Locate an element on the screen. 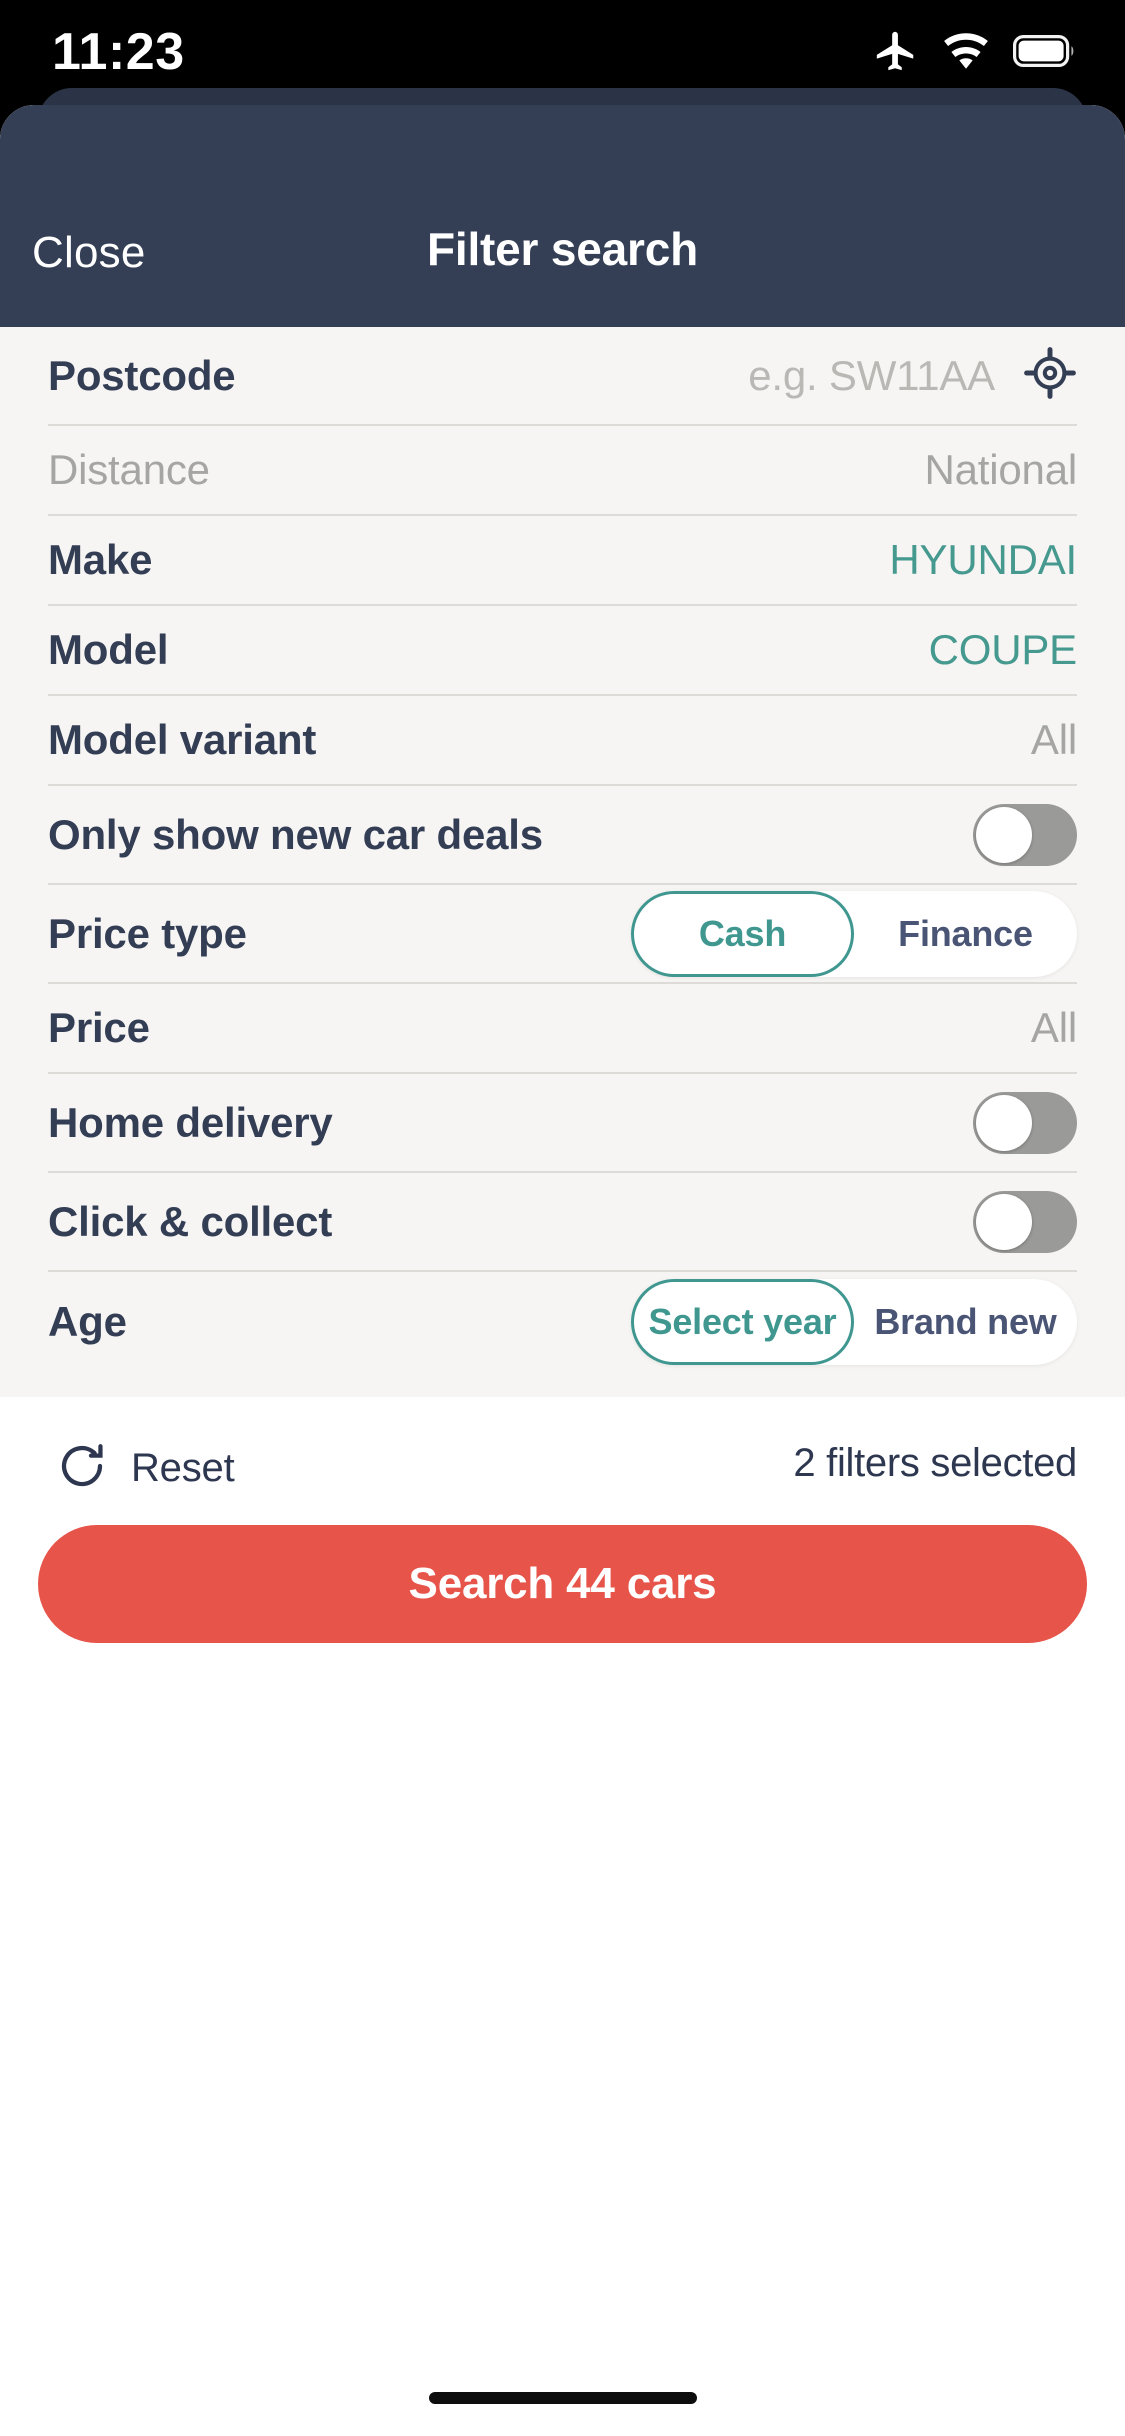 Image resolution: width=1125 pixels, height=2436 pixels. price-type-label: Price type is located at coordinates (147, 933).